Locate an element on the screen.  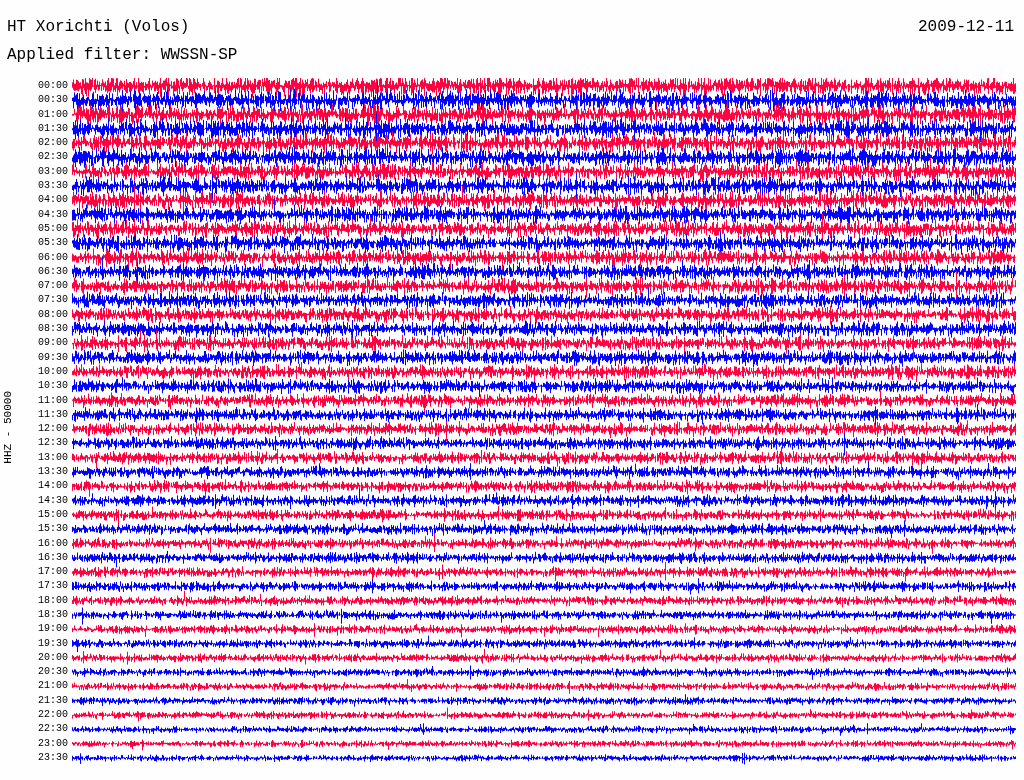
time-label: 22:30 is located at coordinates (53, 729).